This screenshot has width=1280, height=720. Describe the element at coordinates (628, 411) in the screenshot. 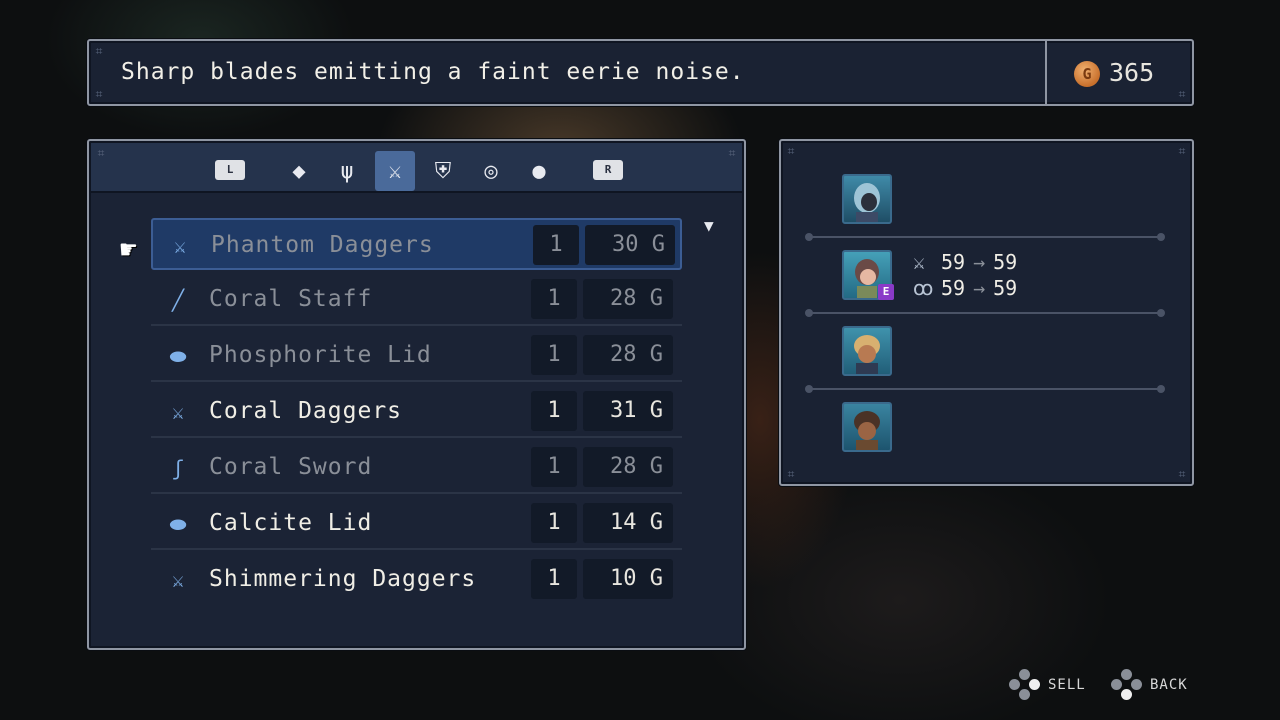

I see `item-price: 31 G` at that location.